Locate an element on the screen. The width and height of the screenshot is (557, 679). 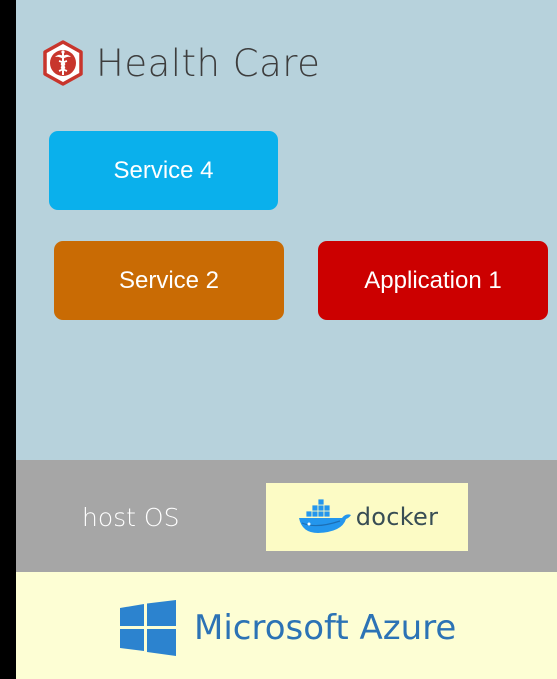
docker-badge: docker is located at coordinates (367, 517).